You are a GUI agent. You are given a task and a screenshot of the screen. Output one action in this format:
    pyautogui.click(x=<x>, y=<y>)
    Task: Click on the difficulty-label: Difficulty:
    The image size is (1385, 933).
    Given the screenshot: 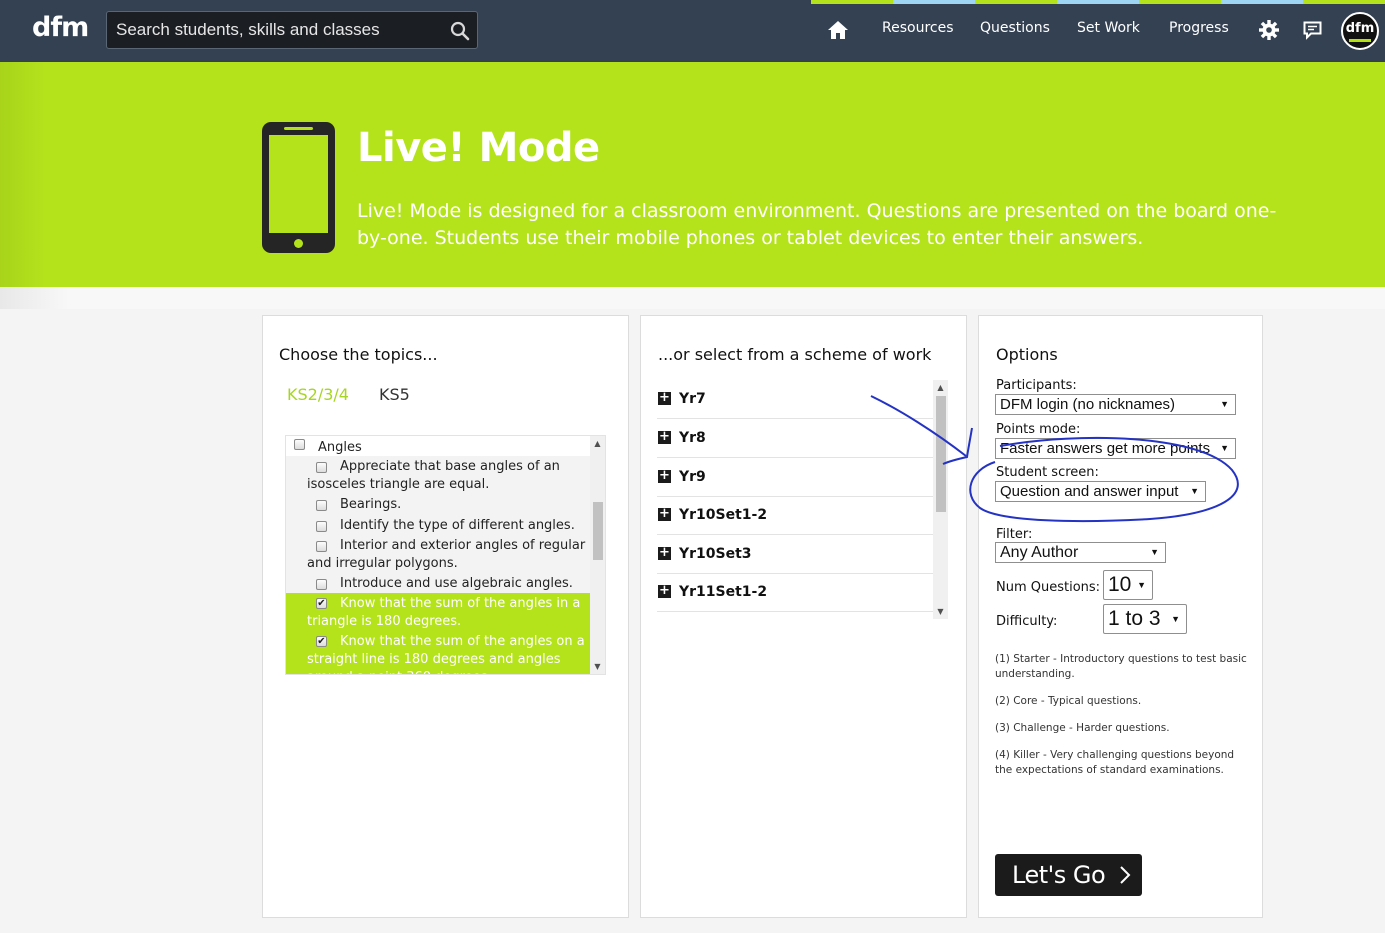 What is the action you would take?
    pyautogui.click(x=1027, y=621)
    